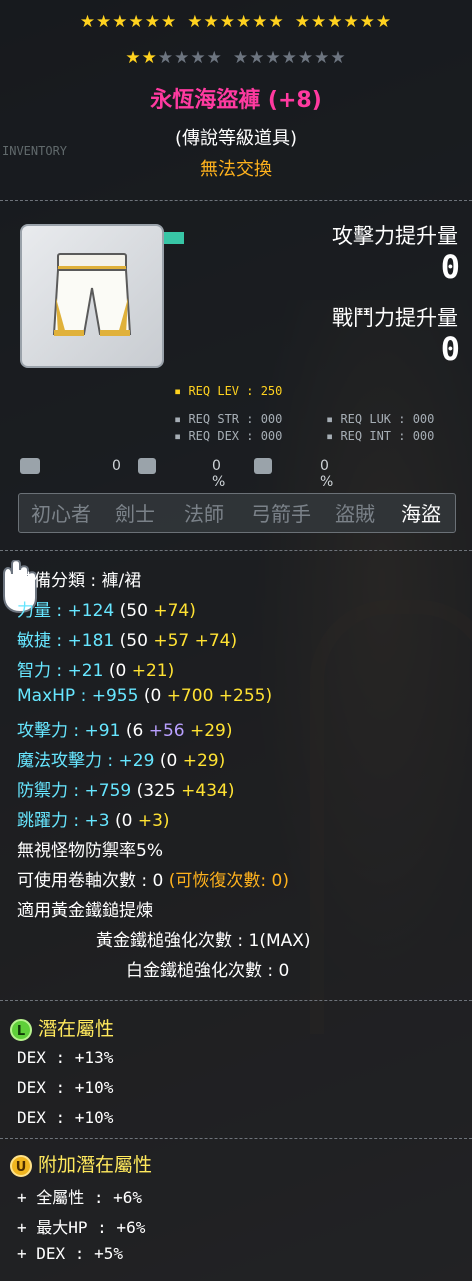 This screenshot has height=1281, width=472. Describe the element at coordinates (153, 821) in the screenshot. I see `stat-bonus: +3)` at that location.